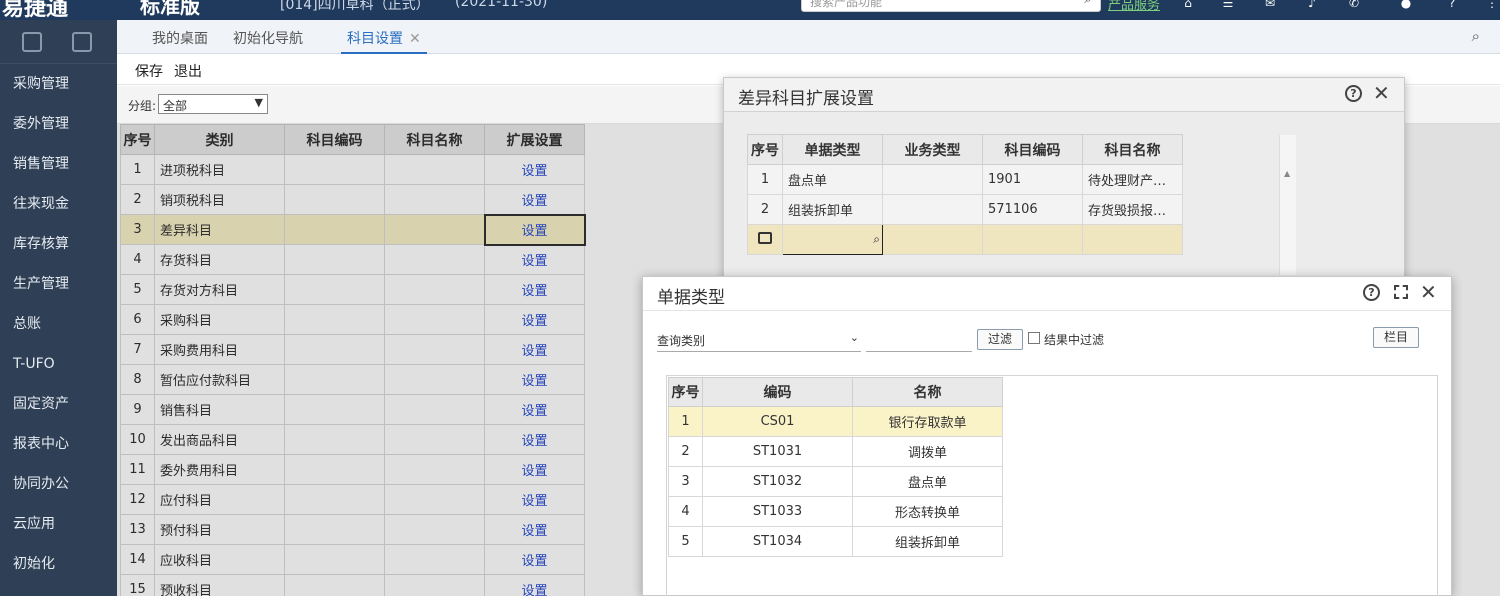 The image size is (1500, 596). Describe the element at coordinates (82, 42) in the screenshot. I see `new-window-icon` at that location.